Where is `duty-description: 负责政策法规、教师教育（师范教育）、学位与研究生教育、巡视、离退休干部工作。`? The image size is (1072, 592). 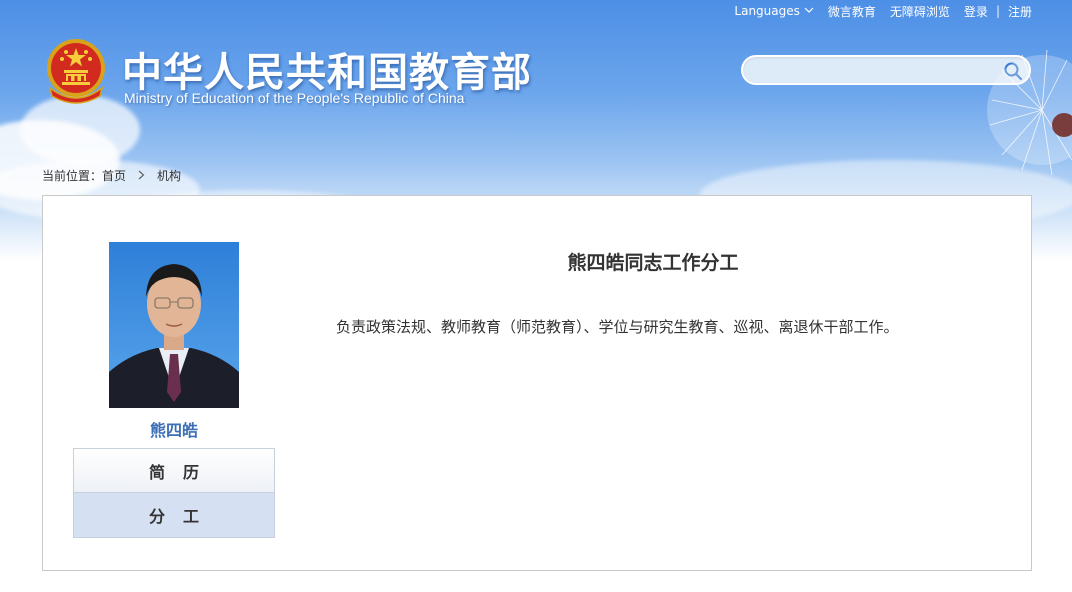
duty-description: 负责政策法规、教师教育（师范教育）、学位与研究生教育、巡视、离退休干部工作。 is located at coordinates (617, 327).